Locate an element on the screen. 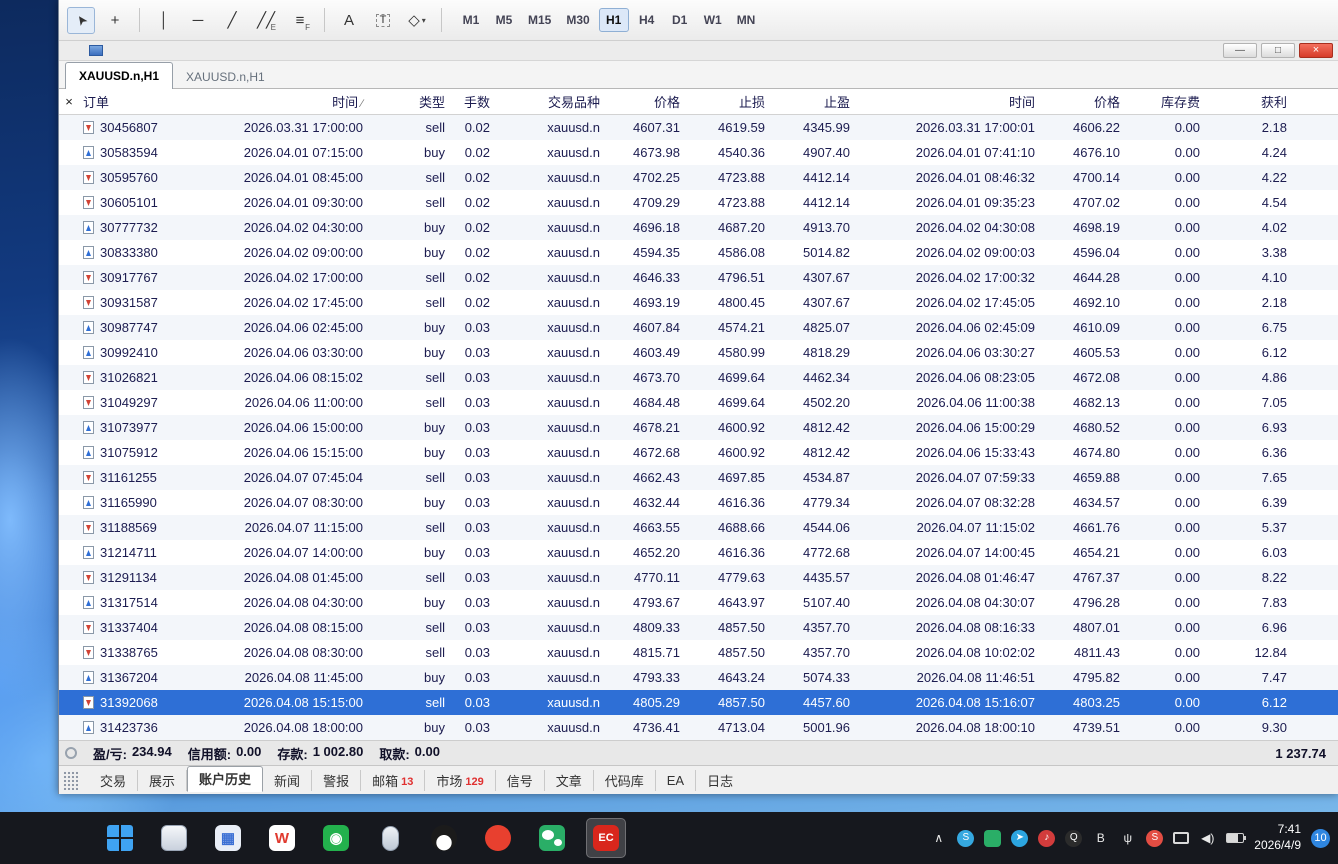  panel-grip is located at coordinates (70, 780).